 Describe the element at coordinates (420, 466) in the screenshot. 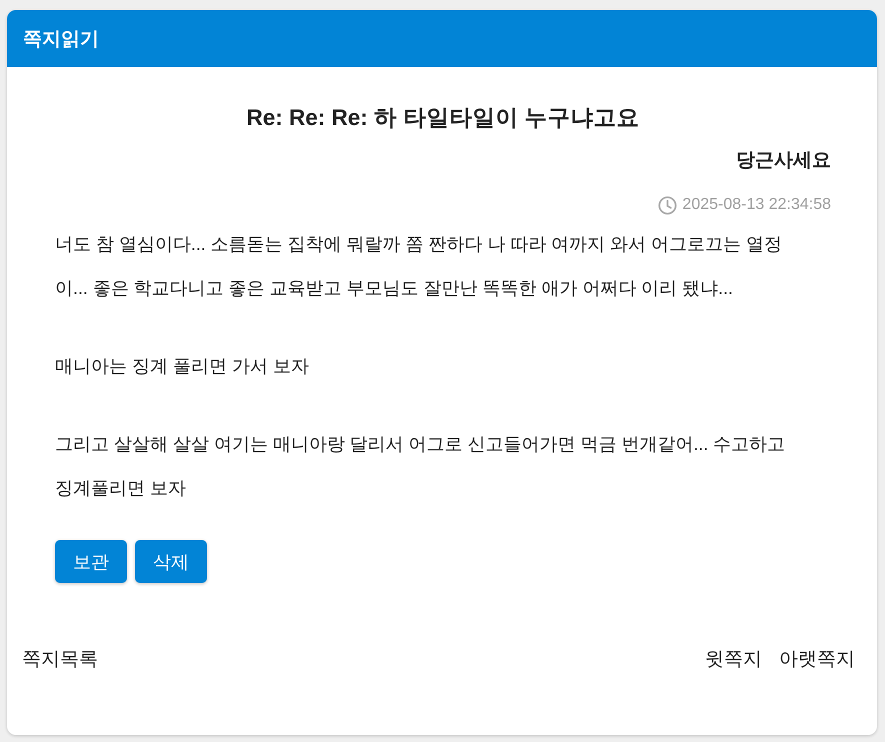

I see `message-paragraph: 그리고 살살해 살살 여기는 매니아랑 달리서 어그로 신고들어가면 먹금 번개같어... 수고하고 징계풀리면 보자` at that location.